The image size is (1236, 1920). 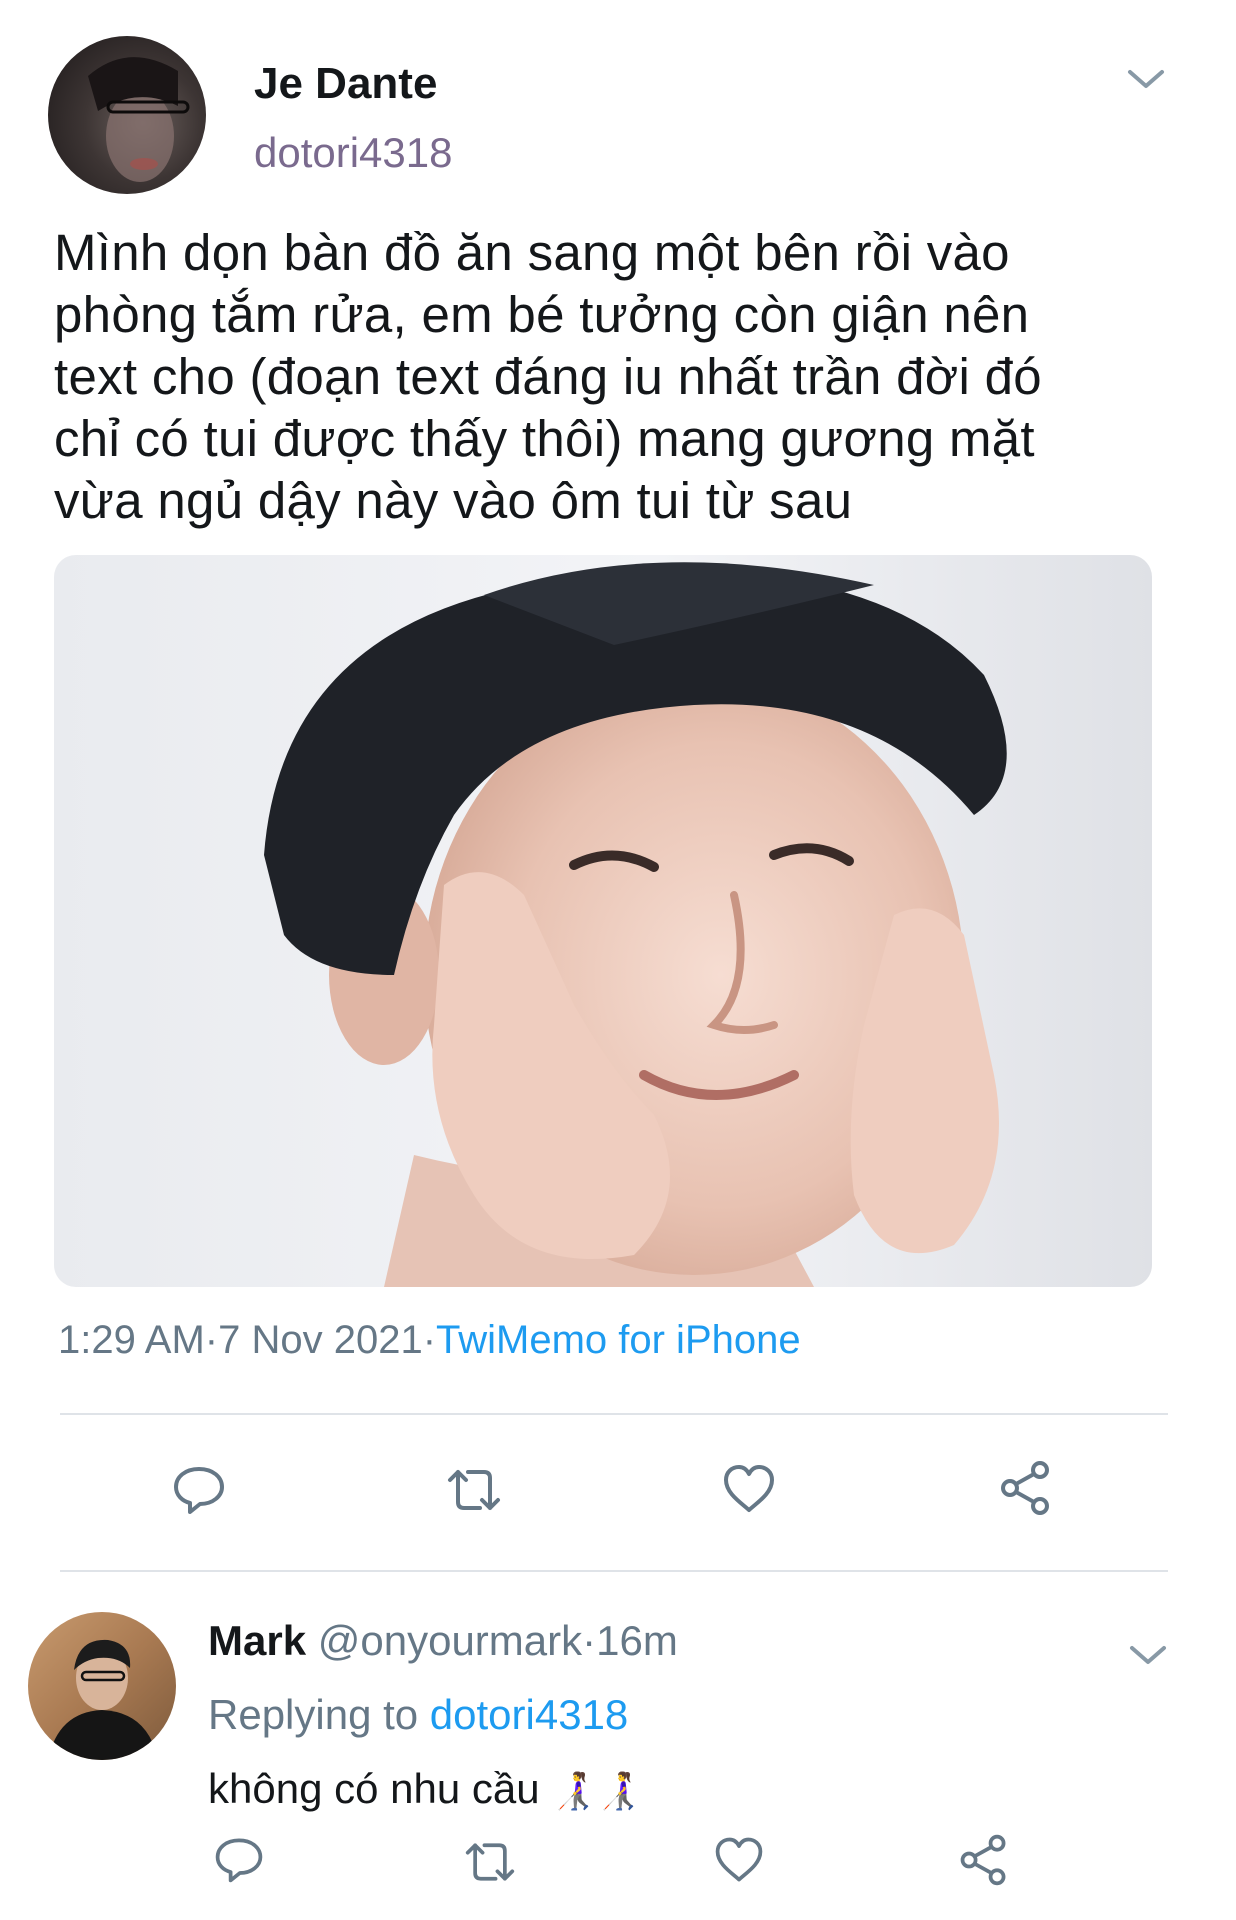 I want to click on reply-author-handle: @onyourmark, so click(x=450, y=1640).